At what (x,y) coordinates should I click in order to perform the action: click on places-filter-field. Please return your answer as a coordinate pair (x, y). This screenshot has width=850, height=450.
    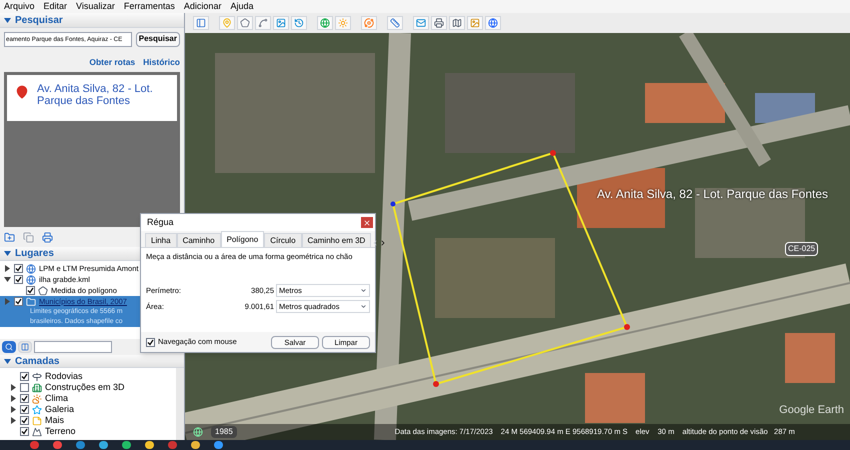
    Looking at the image, I should click on (73, 347).